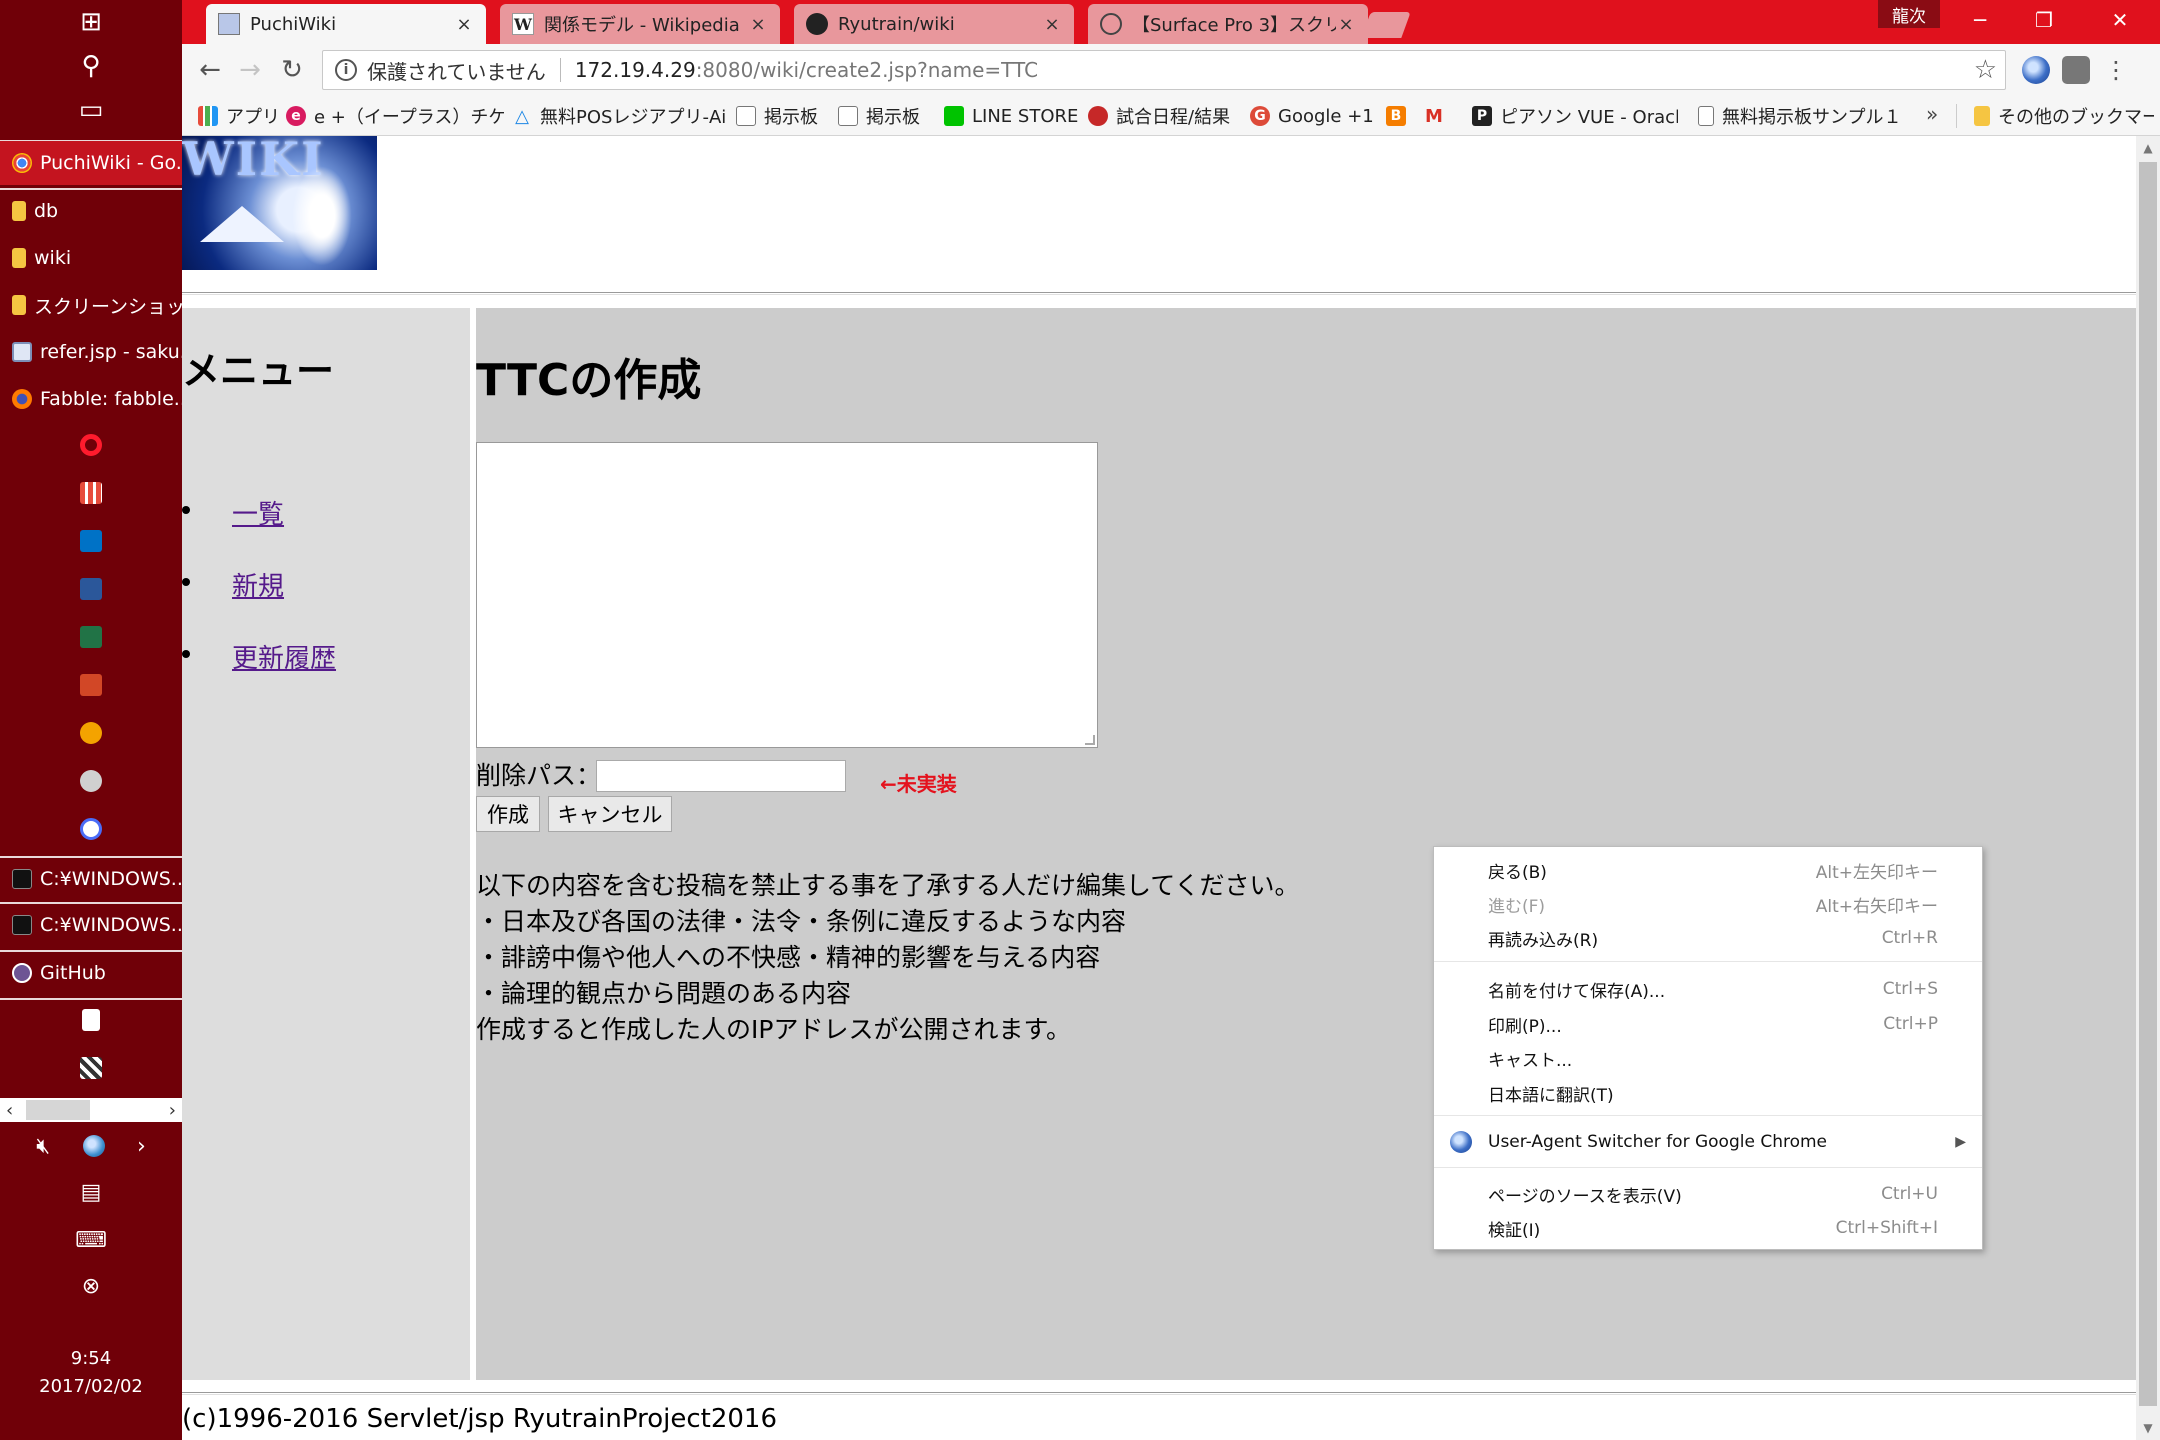  What do you see at coordinates (91, 22) in the screenshot?
I see `start-windows-icon: ⊞` at bounding box center [91, 22].